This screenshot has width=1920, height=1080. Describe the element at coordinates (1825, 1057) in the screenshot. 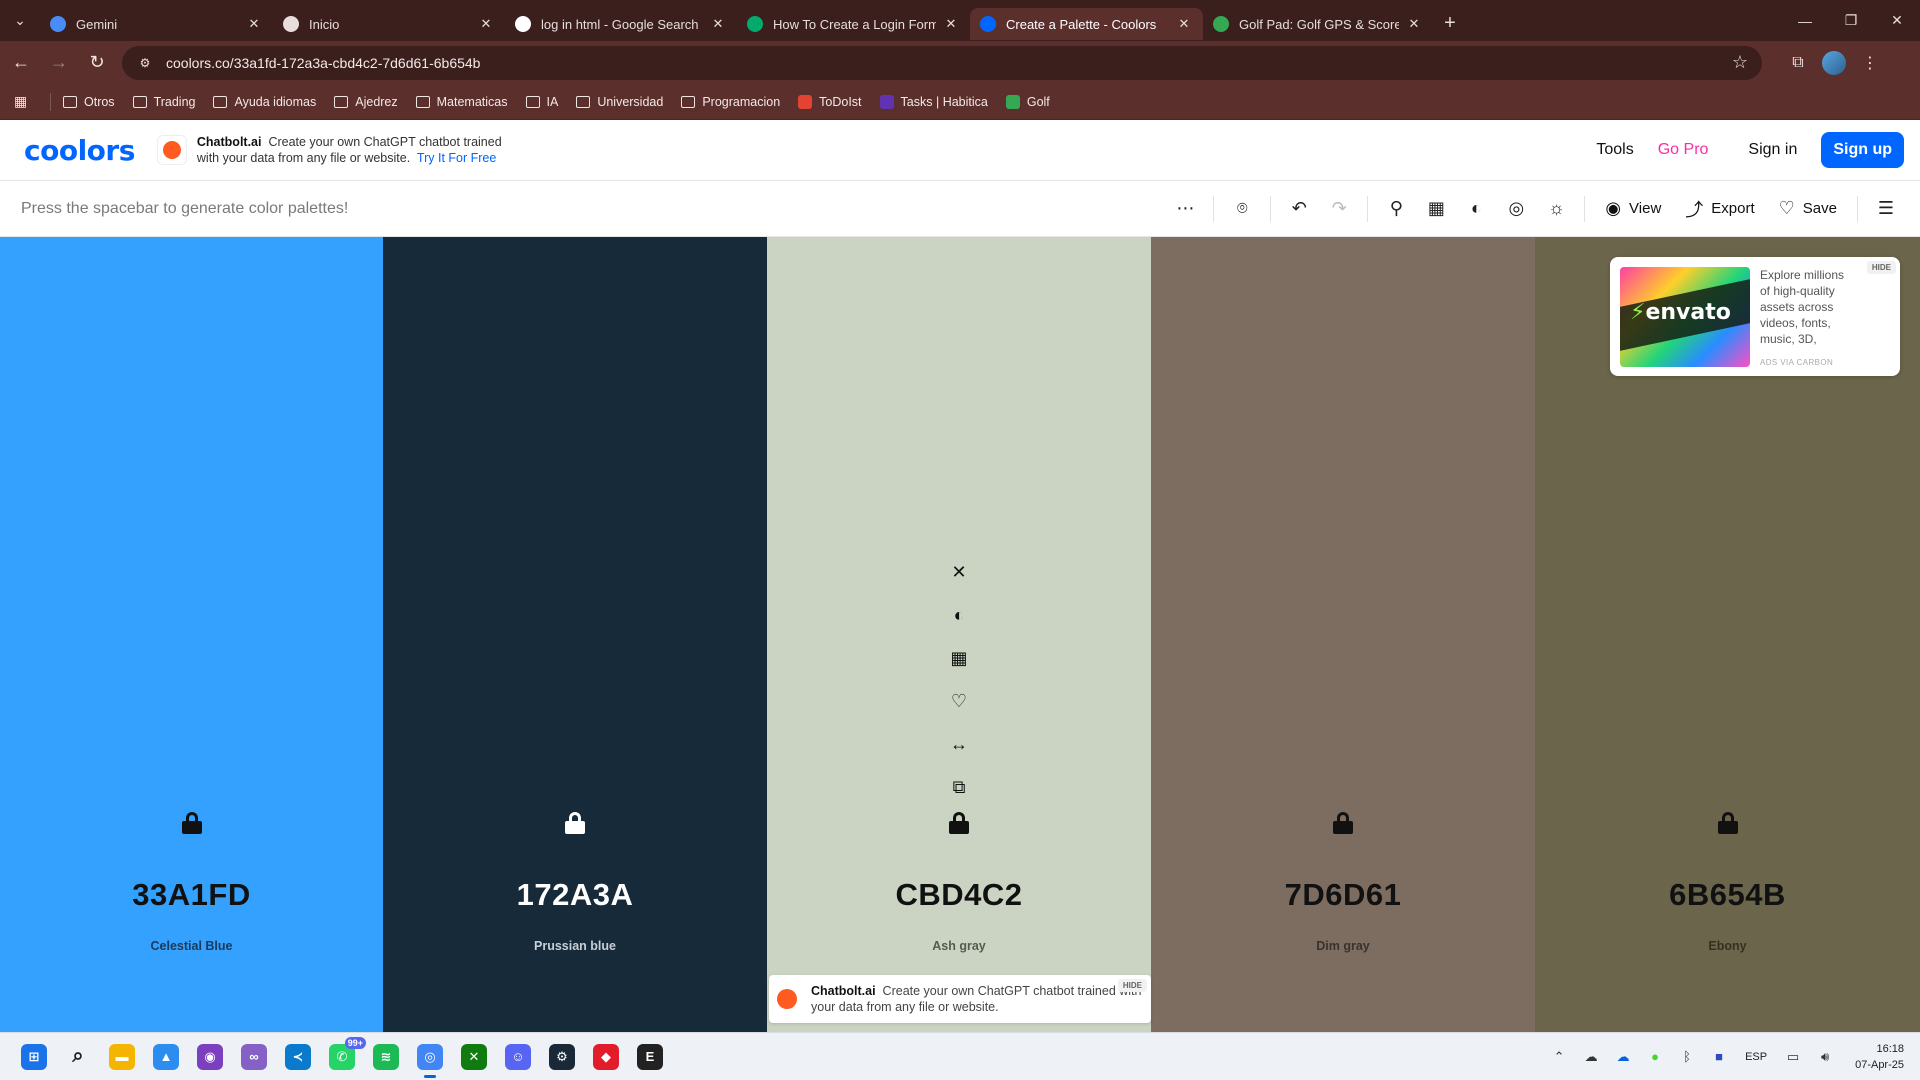

I see `volume-icon: 🔊︎` at that location.